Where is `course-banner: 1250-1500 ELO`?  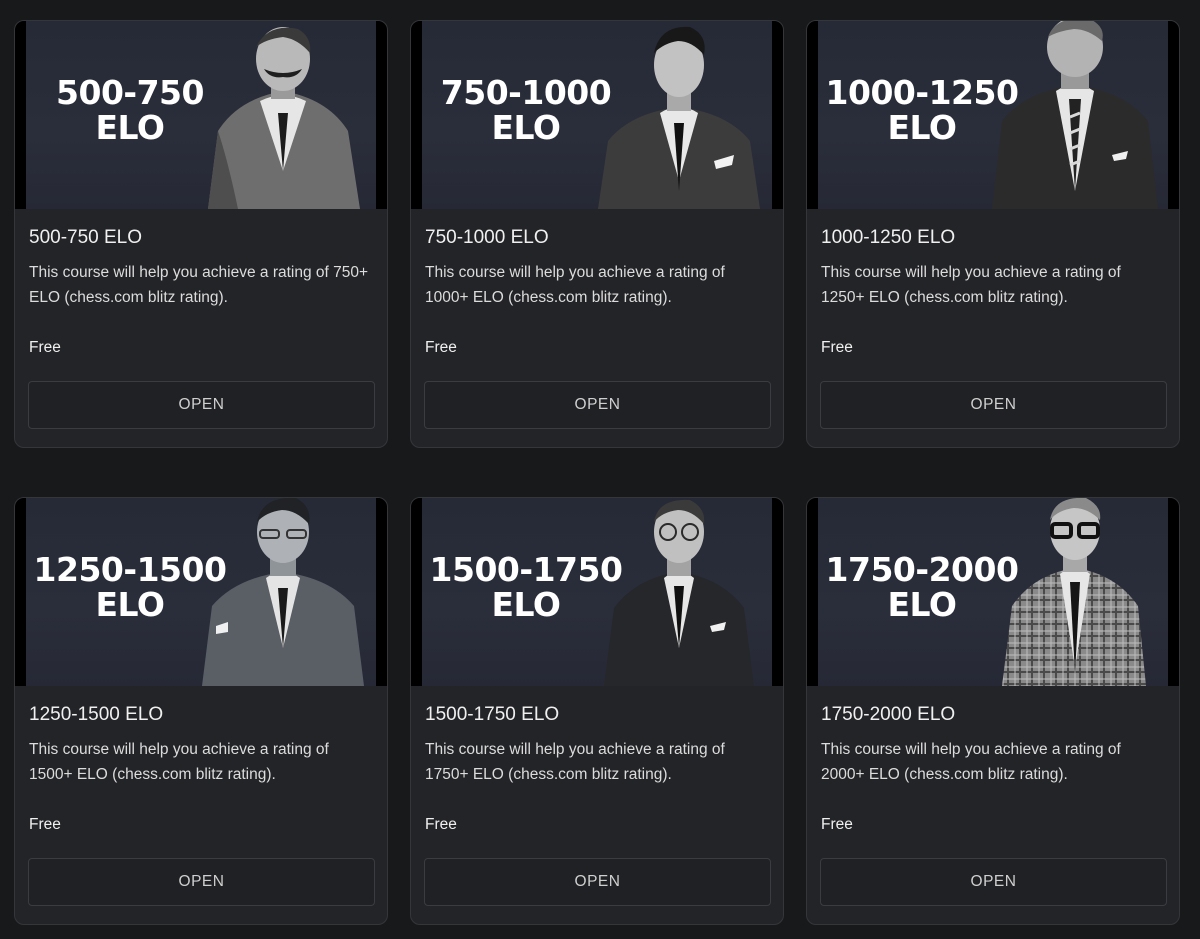 course-banner: 1250-1500 ELO is located at coordinates (201, 592).